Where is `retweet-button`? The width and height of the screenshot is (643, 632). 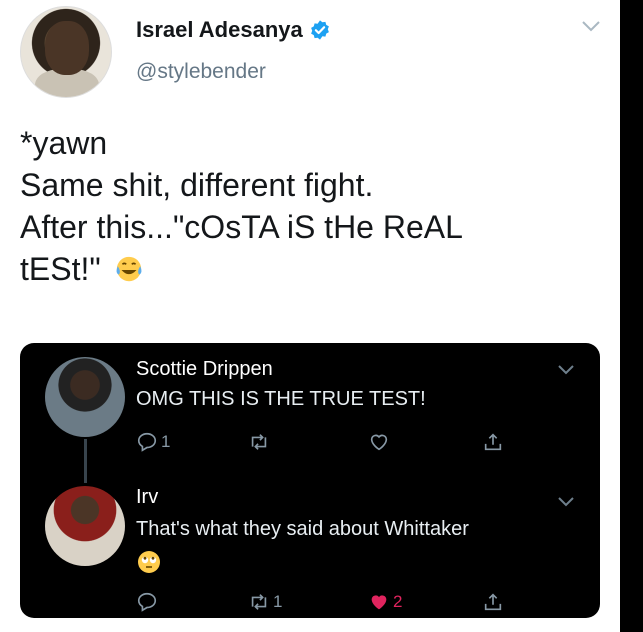 retweet-button is located at coordinates (260, 442).